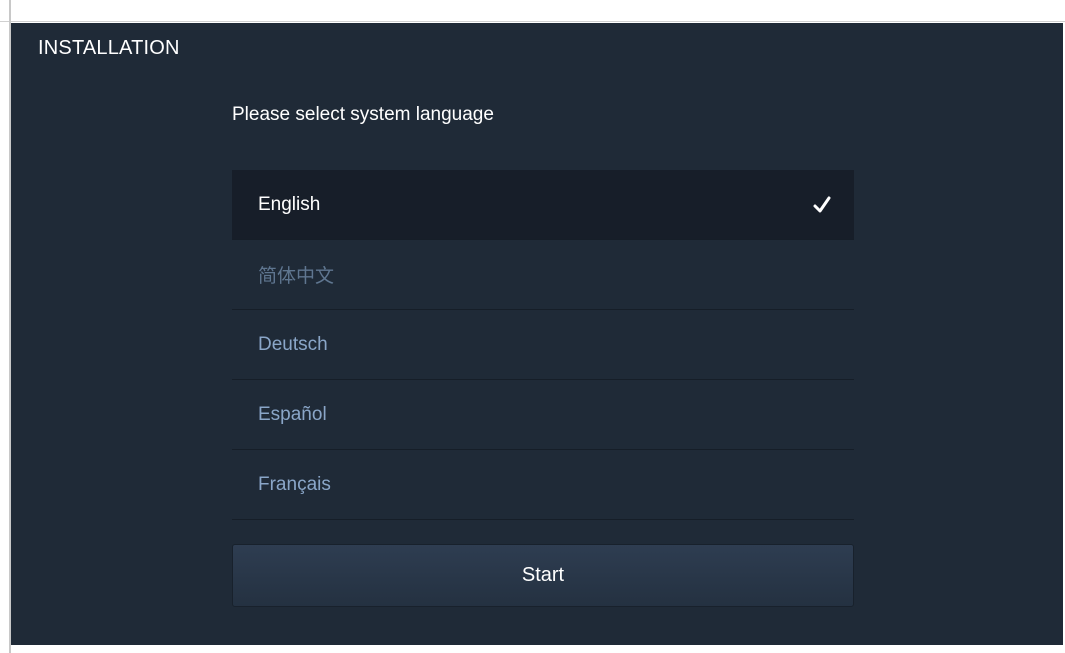 This screenshot has height=653, width=1065. What do you see at coordinates (109, 48) in the screenshot?
I see `page-title: INSTALLATION` at bounding box center [109, 48].